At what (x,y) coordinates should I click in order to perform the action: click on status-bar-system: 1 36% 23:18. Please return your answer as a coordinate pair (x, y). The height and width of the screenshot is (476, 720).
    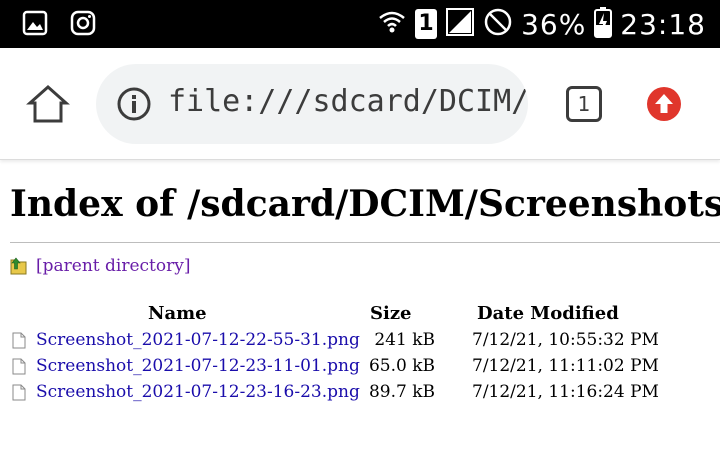
    Looking at the image, I should click on (541, 24).